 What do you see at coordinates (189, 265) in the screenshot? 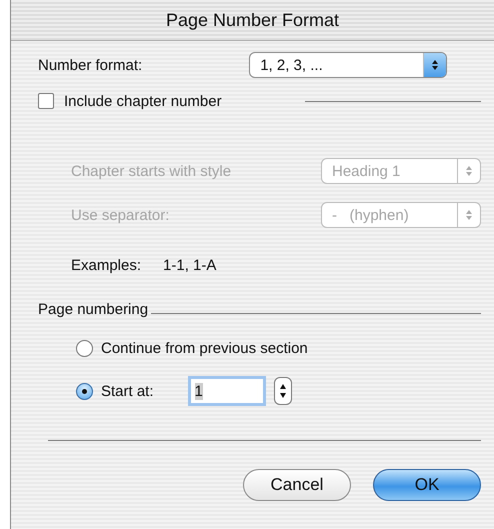
I see `examples-value: 1-1, 1-A` at bounding box center [189, 265].